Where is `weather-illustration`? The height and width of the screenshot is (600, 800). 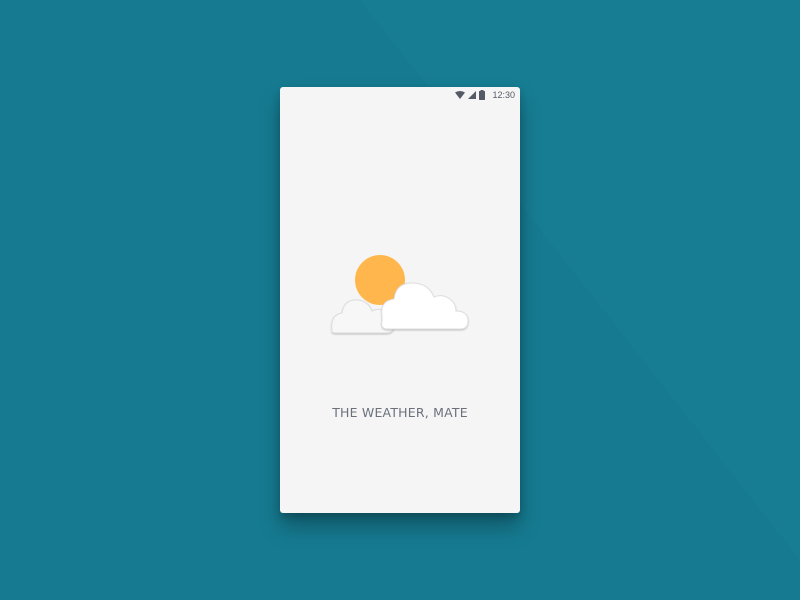 weather-illustration is located at coordinates (400, 294).